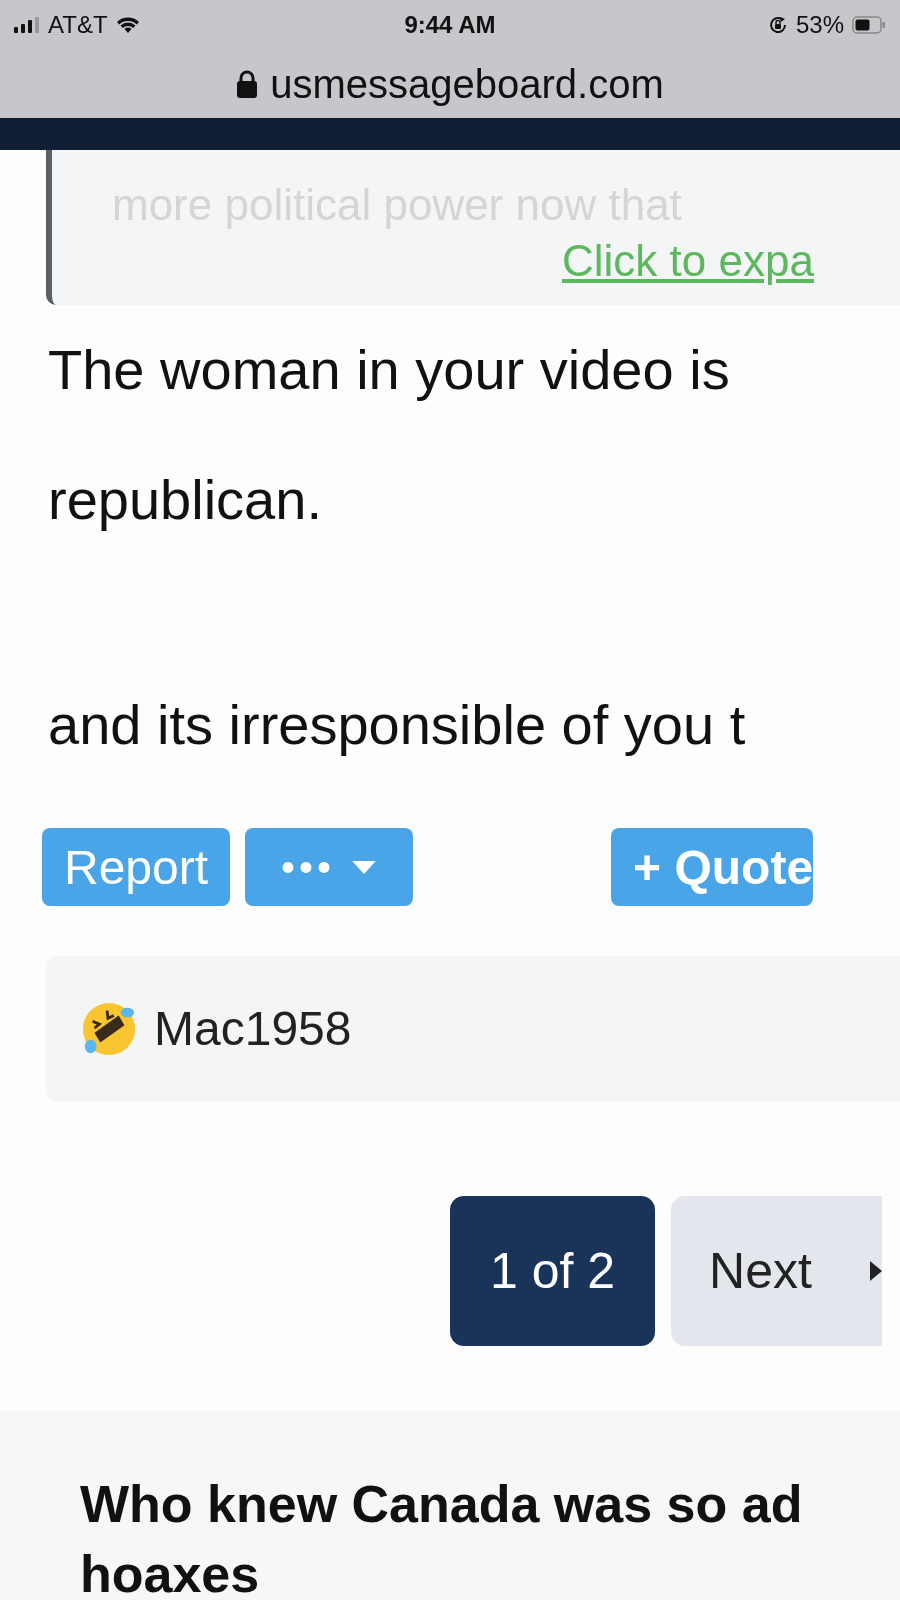 The width and height of the screenshot is (900, 1600). I want to click on rotation-lock-icon, so click(777, 25).